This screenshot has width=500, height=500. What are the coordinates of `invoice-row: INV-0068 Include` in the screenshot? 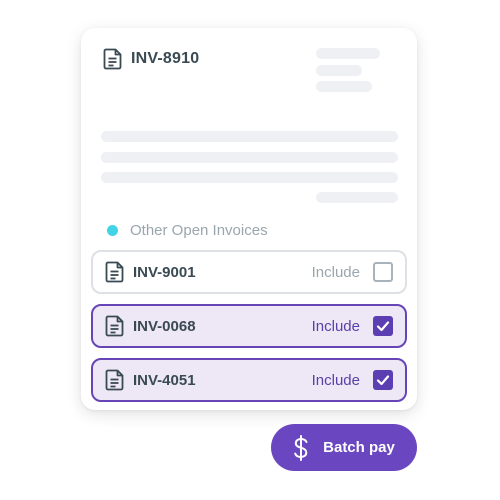 It's located at (249, 326).